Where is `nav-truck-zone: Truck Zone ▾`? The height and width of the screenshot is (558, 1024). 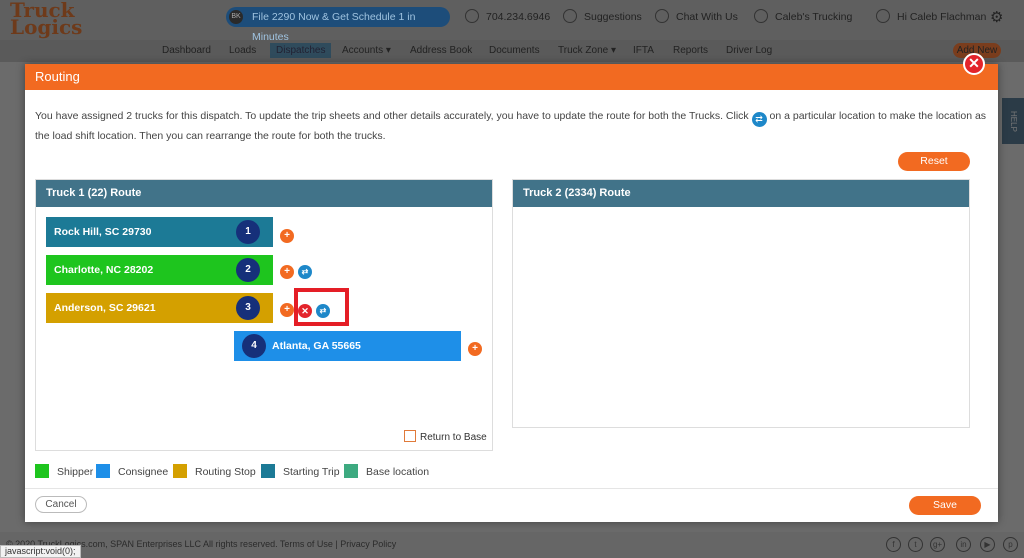 nav-truck-zone: Truck Zone ▾ is located at coordinates (587, 50).